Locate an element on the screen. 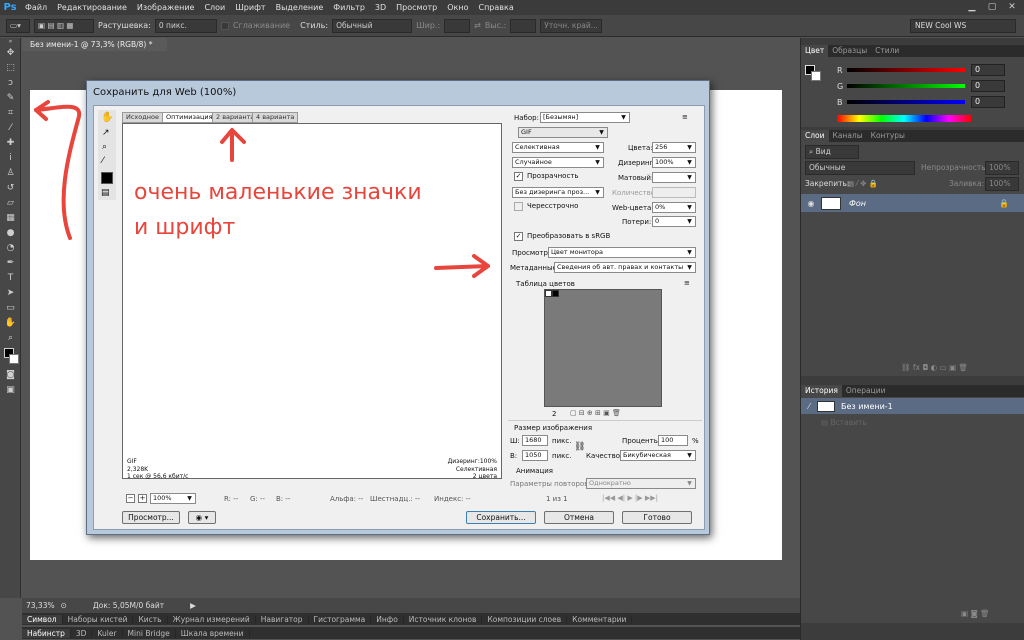 This screenshot has width=1024, height=640. layer-name: Фон is located at coordinates (857, 203).